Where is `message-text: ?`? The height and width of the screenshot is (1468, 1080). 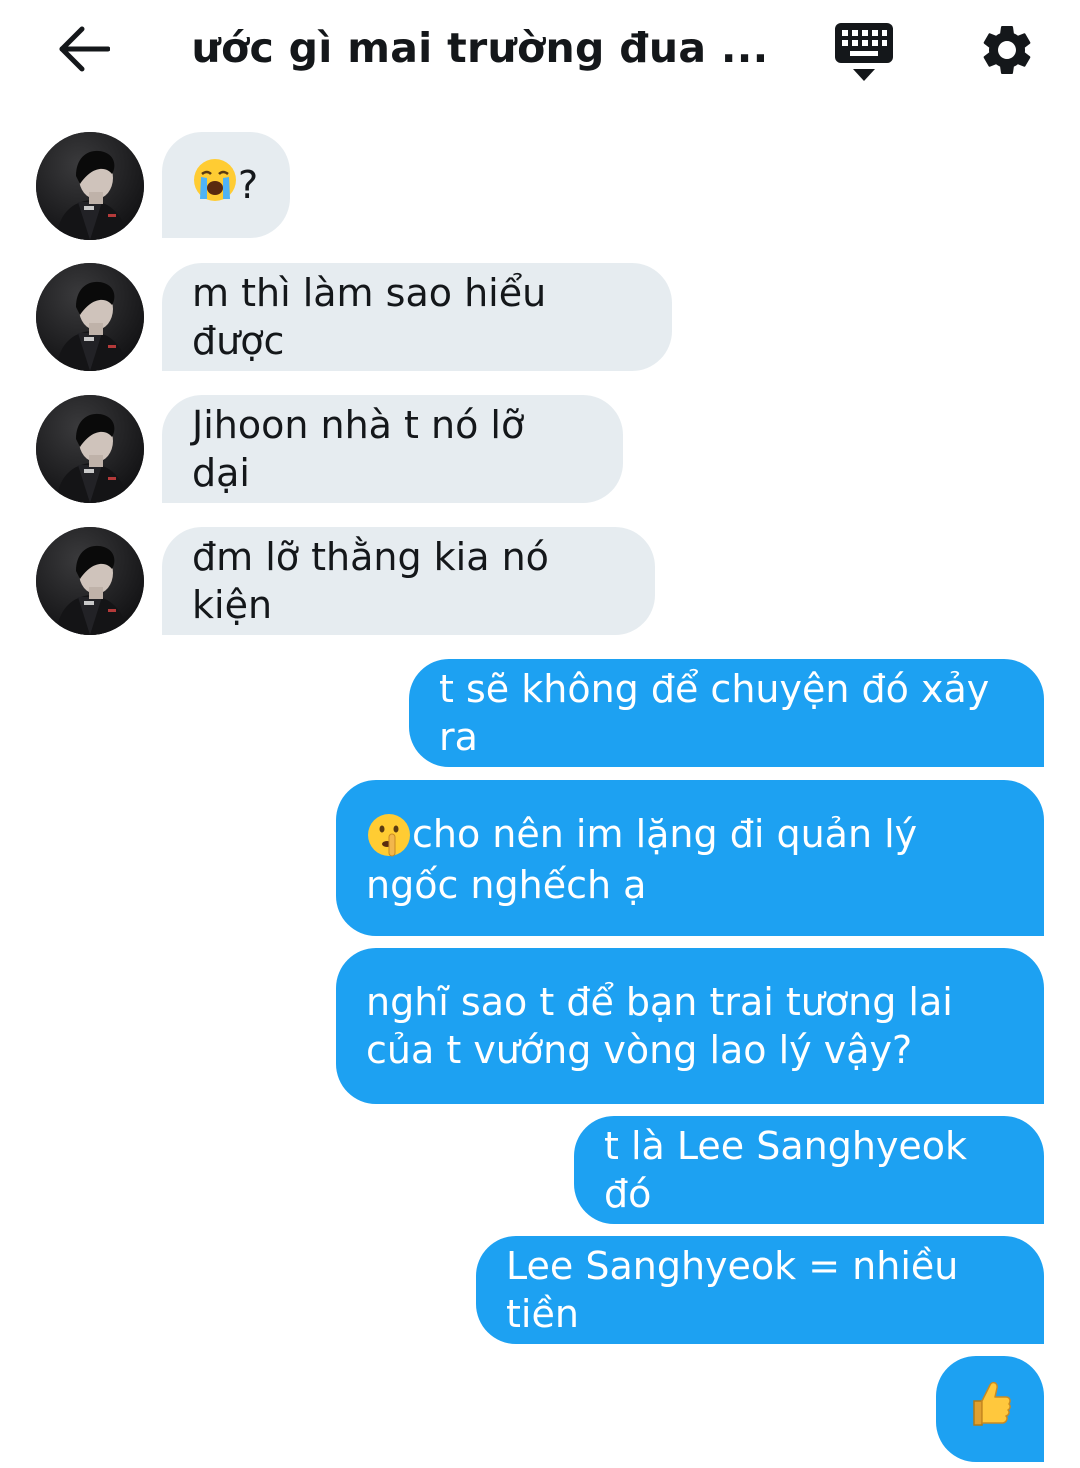
message-text: ? is located at coordinates (248, 185).